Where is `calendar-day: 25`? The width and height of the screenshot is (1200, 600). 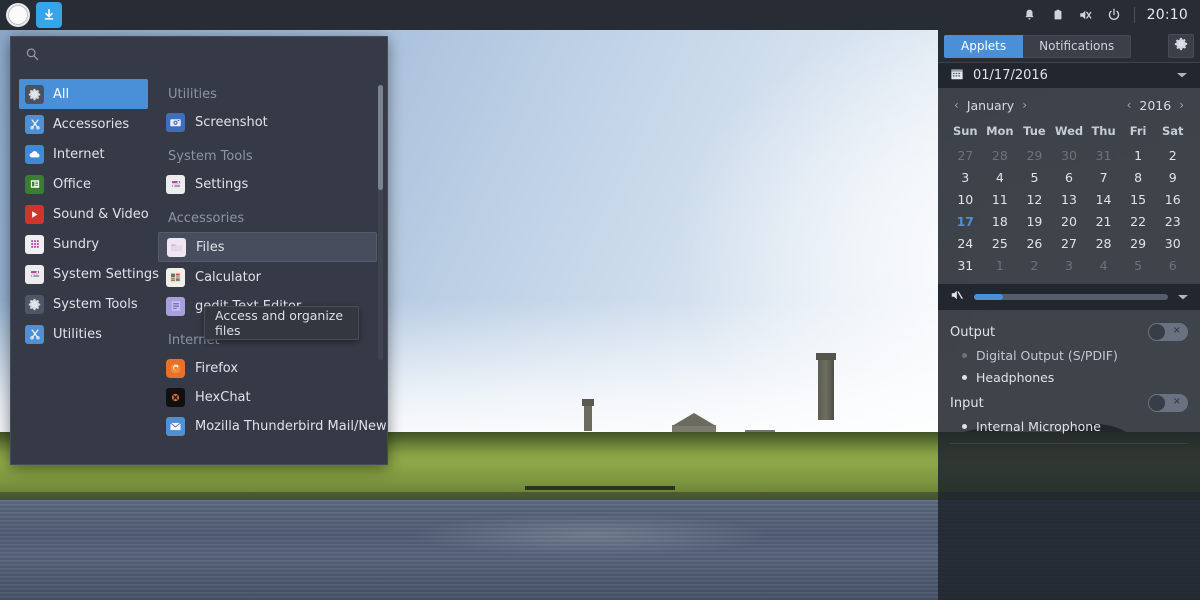
calendar-day: 25 is located at coordinates (1000, 243).